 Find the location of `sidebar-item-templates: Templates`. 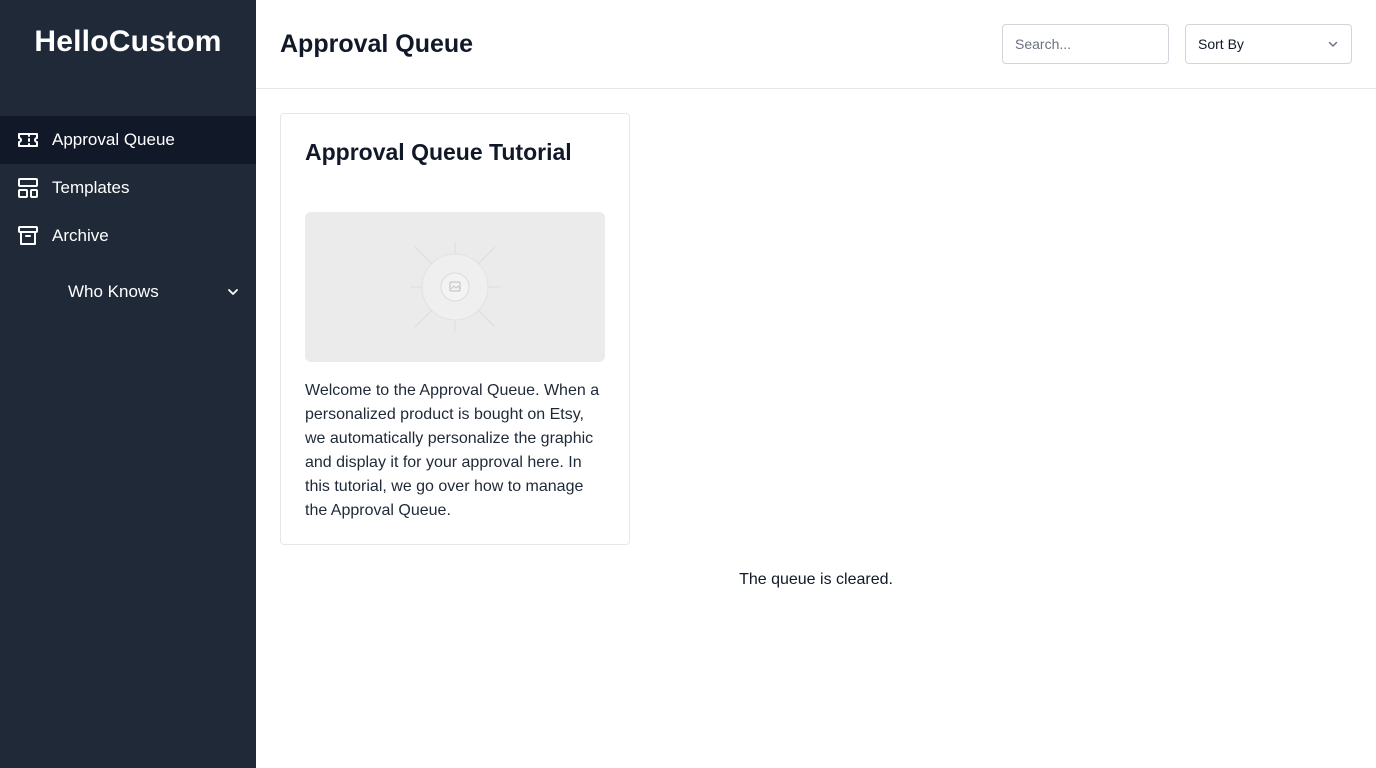

sidebar-item-templates: Templates is located at coordinates (128, 188).